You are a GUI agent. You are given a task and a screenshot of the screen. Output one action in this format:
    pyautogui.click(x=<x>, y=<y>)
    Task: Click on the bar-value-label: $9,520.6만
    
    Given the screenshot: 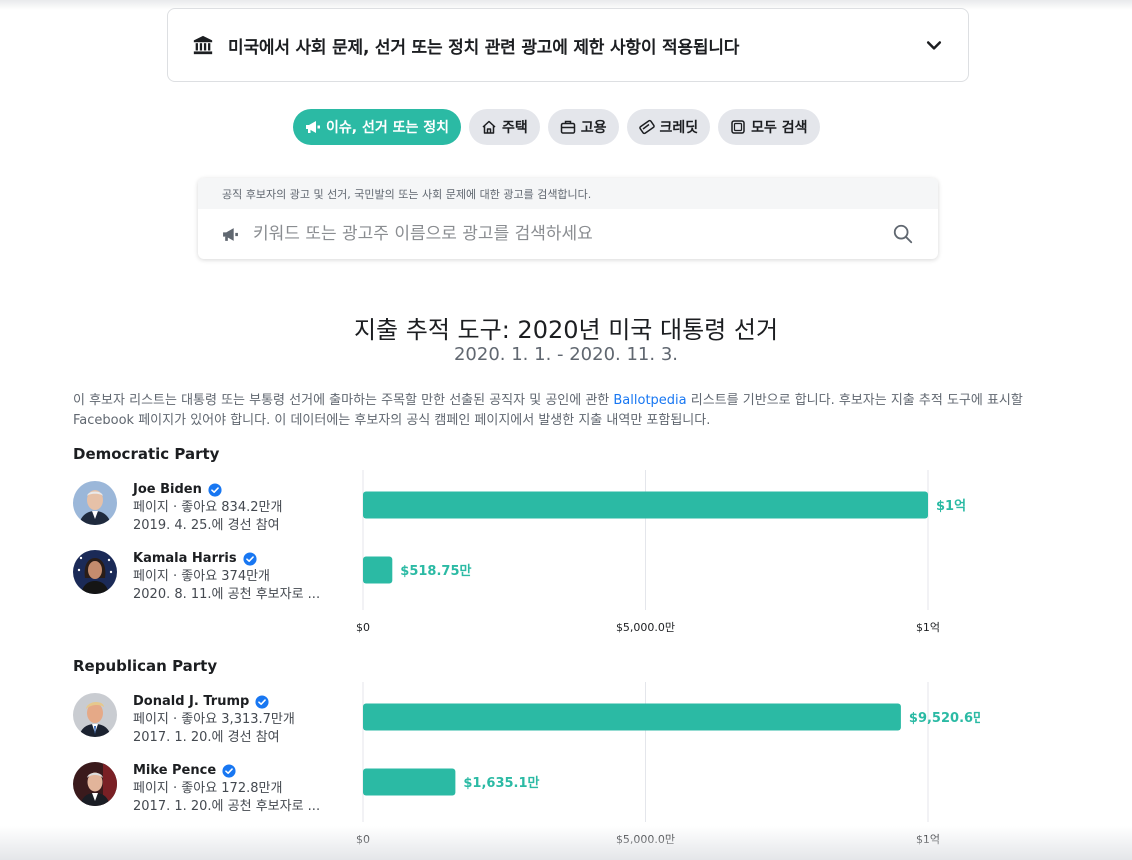 What is the action you would take?
    pyautogui.click(x=944, y=718)
    